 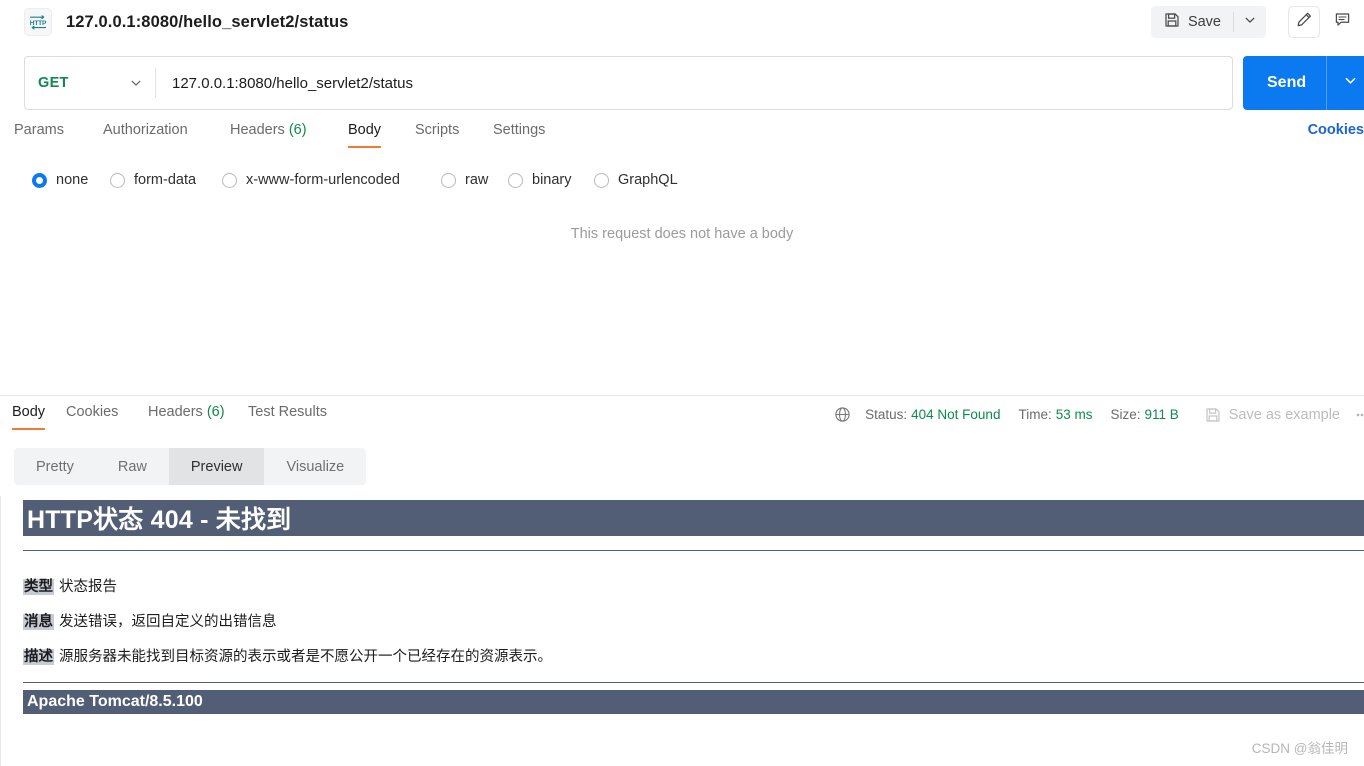 I want to click on size-group: Size: 911 B, so click(x=1144, y=414).